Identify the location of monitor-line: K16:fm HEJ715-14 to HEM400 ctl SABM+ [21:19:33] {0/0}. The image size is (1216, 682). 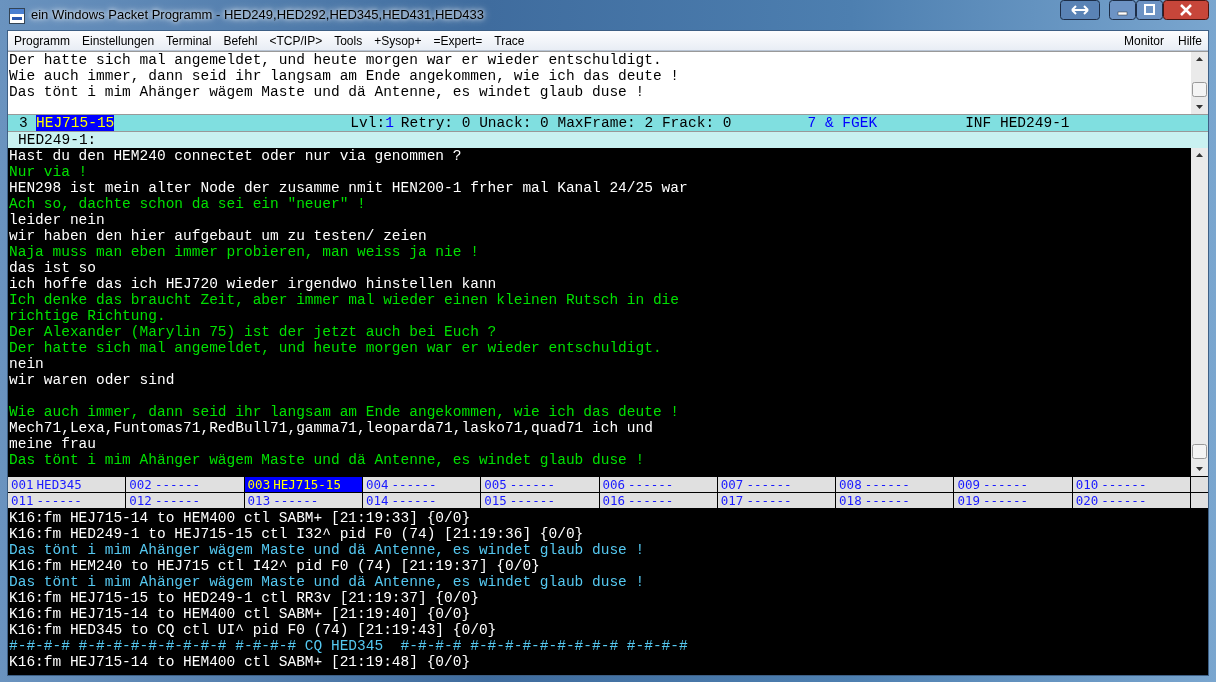
(240, 518).